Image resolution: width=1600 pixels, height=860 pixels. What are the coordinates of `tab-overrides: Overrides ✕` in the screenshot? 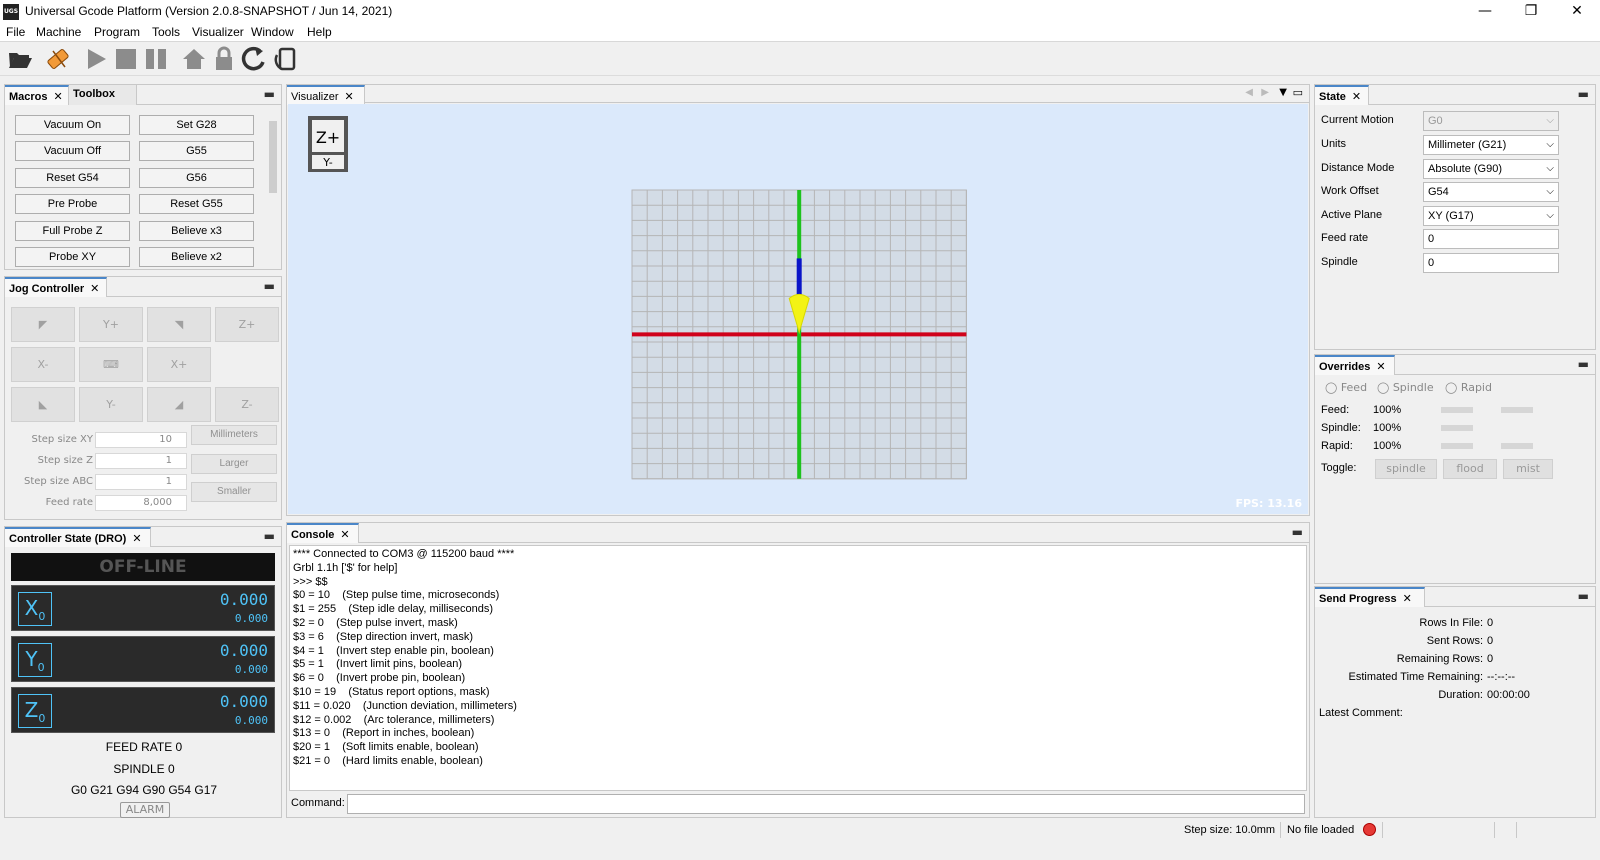 It's located at (1355, 365).